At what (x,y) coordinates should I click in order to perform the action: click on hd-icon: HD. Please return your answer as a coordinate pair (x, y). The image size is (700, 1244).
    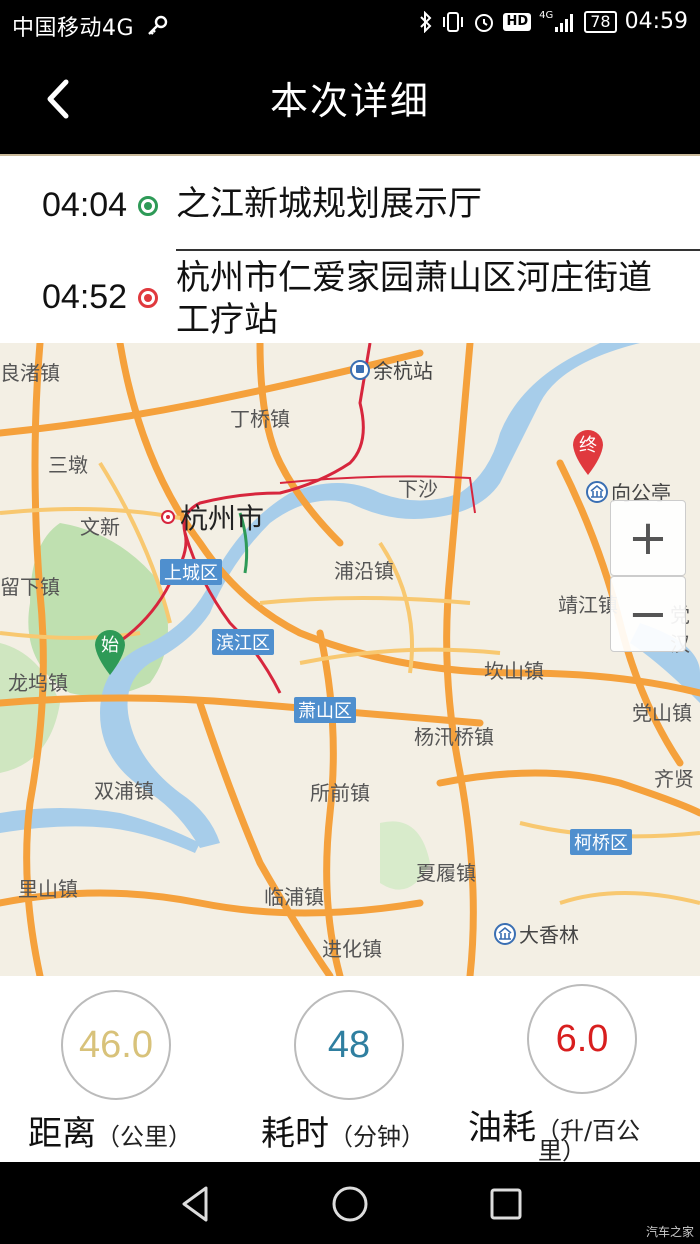
    Looking at the image, I should click on (517, 21).